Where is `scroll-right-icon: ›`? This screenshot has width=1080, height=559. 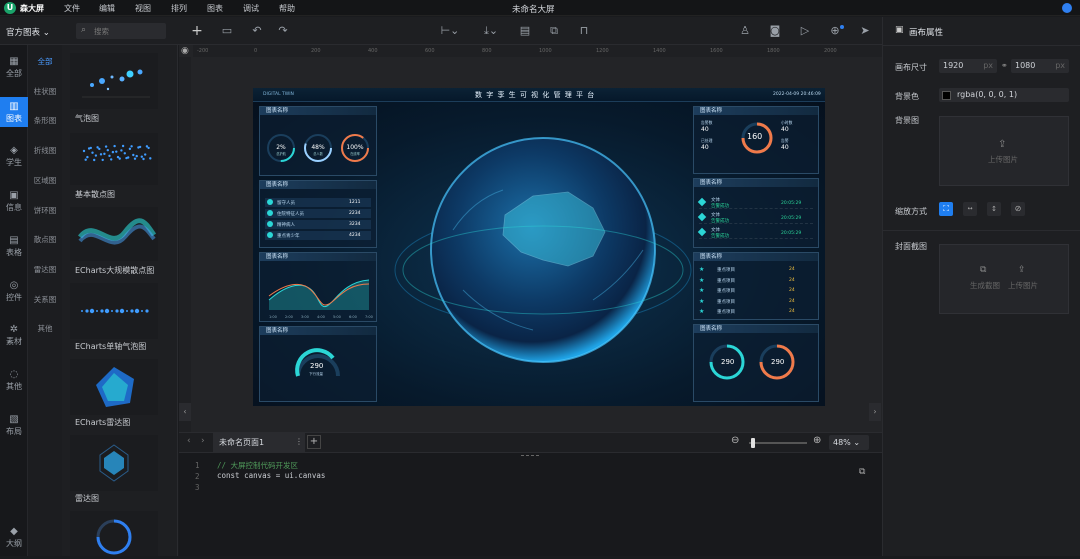
scroll-right-icon: › is located at coordinates (875, 412).